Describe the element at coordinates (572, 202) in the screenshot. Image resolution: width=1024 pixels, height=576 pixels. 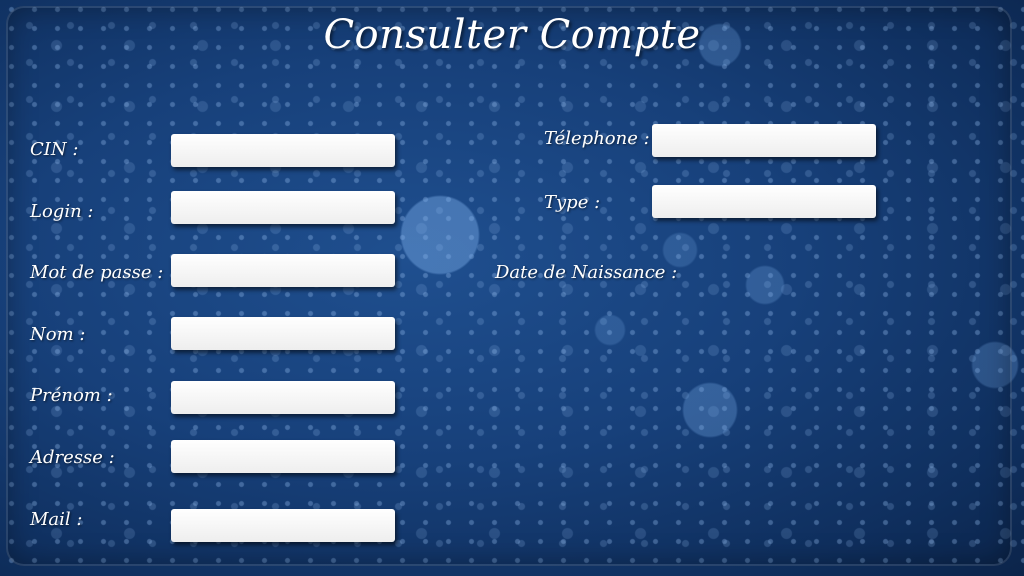
I see `type-label: Type :` at that location.